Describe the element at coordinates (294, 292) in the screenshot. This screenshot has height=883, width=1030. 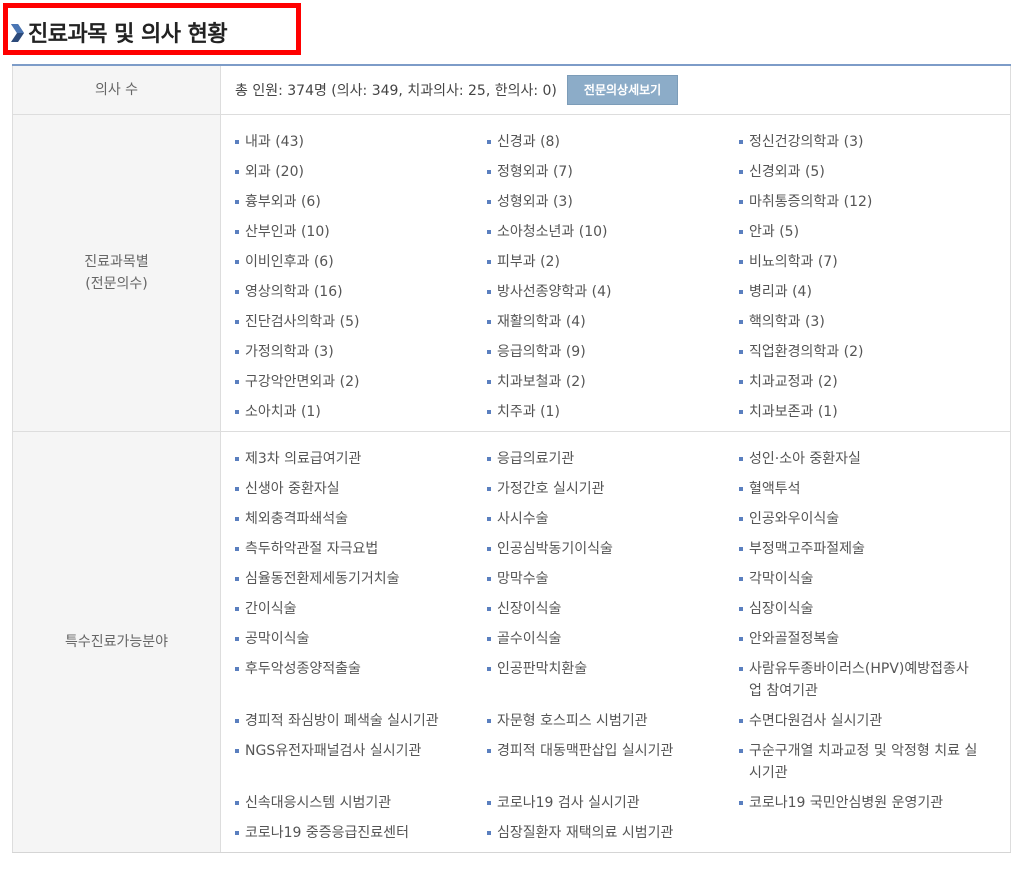
I see `department-item-label: 영상의학과 (16)` at that location.